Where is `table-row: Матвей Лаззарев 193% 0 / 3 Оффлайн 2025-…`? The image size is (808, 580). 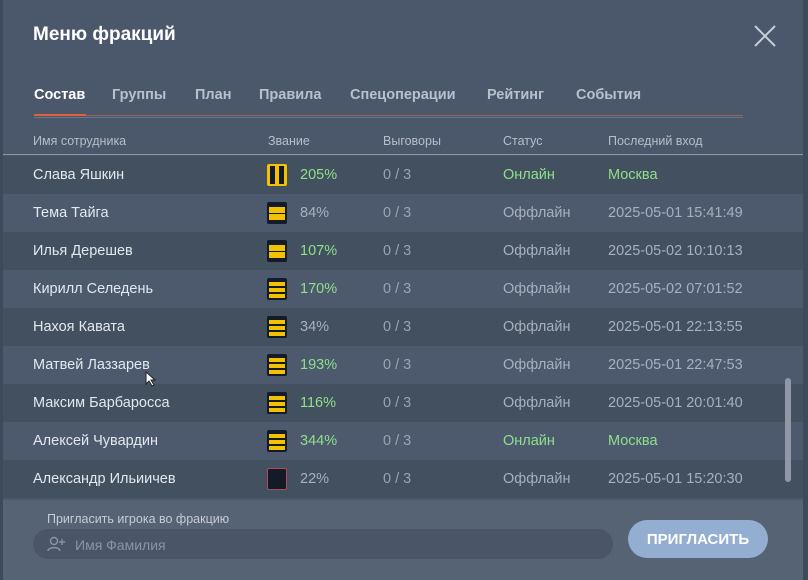
table-row: Матвей Лаззарев 193% 0 / 3 Оффлайн 2025-… is located at coordinates (403, 365).